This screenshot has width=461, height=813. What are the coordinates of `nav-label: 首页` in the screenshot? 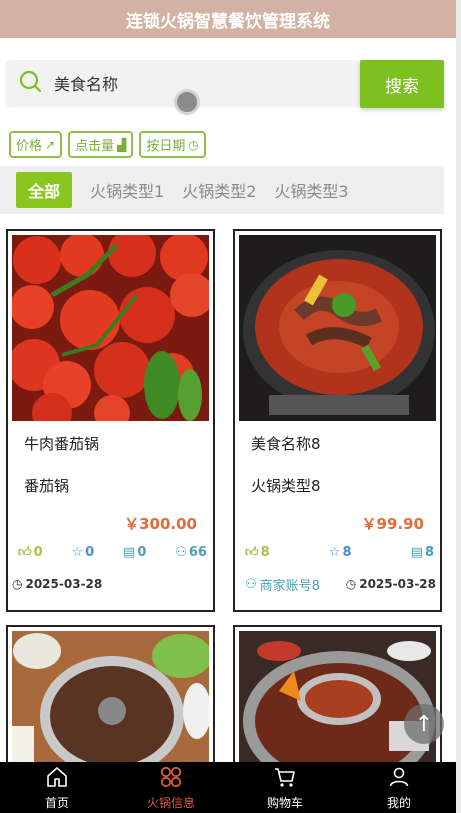 It's located at (56, 802).